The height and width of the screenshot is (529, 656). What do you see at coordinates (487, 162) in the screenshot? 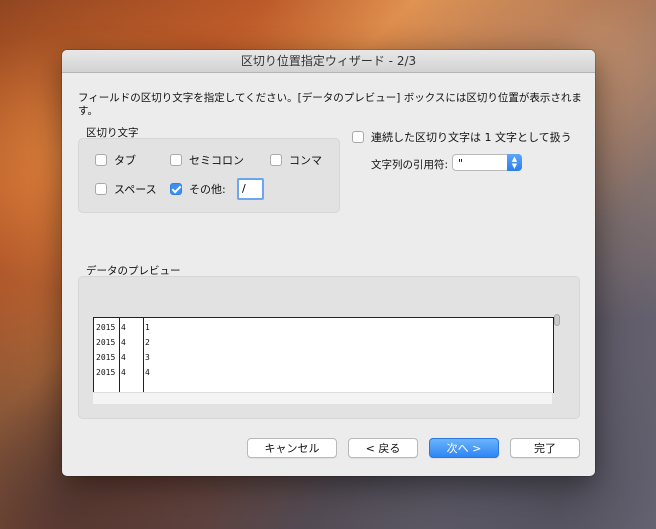
I see `text-qualifier-select: " ▲ ▼` at bounding box center [487, 162].